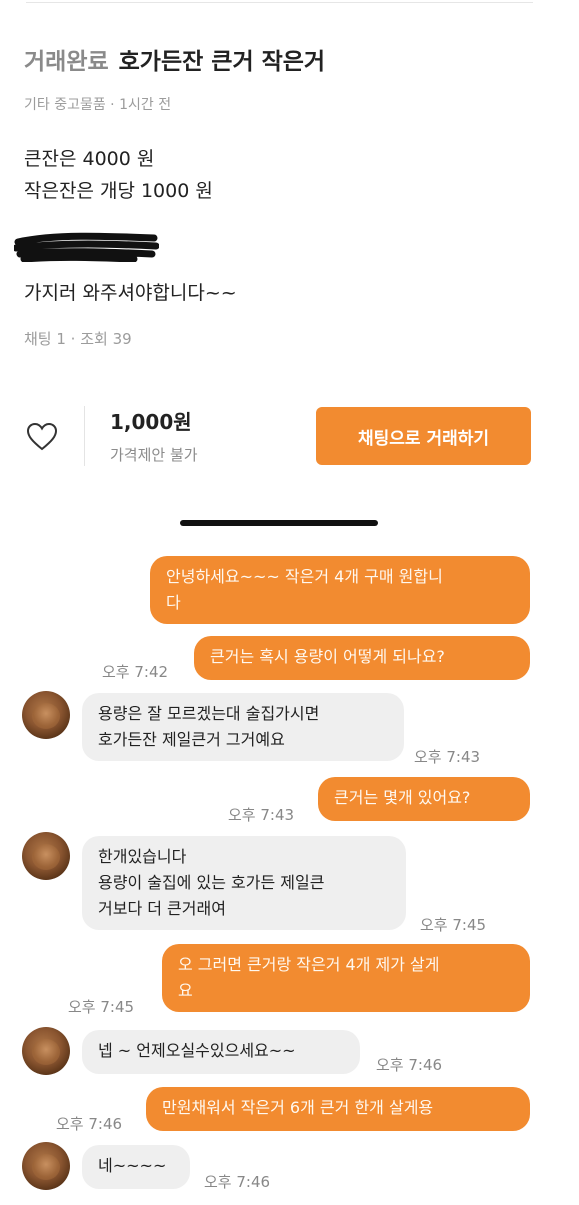 The image size is (579, 1205). What do you see at coordinates (338, 1109) in the screenshot?
I see `message-outgoing: 만원채워서 작은거 6개 큰거 한개 살게용` at bounding box center [338, 1109].